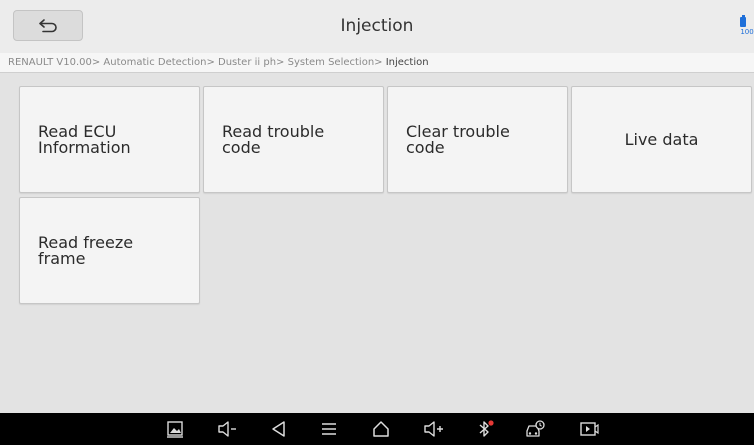 This screenshot has width=754, height=445. I want to click on page-title: Injection, so click(377, 26).